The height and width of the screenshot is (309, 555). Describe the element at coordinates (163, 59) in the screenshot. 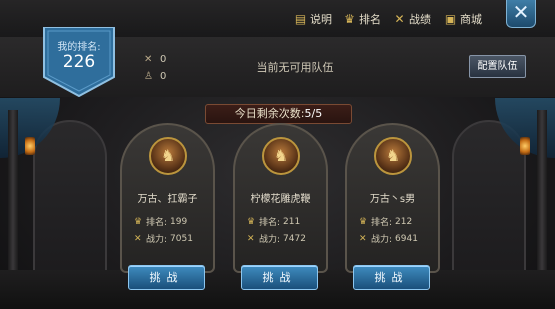

I see `stat-wins-value: 0` at that location.